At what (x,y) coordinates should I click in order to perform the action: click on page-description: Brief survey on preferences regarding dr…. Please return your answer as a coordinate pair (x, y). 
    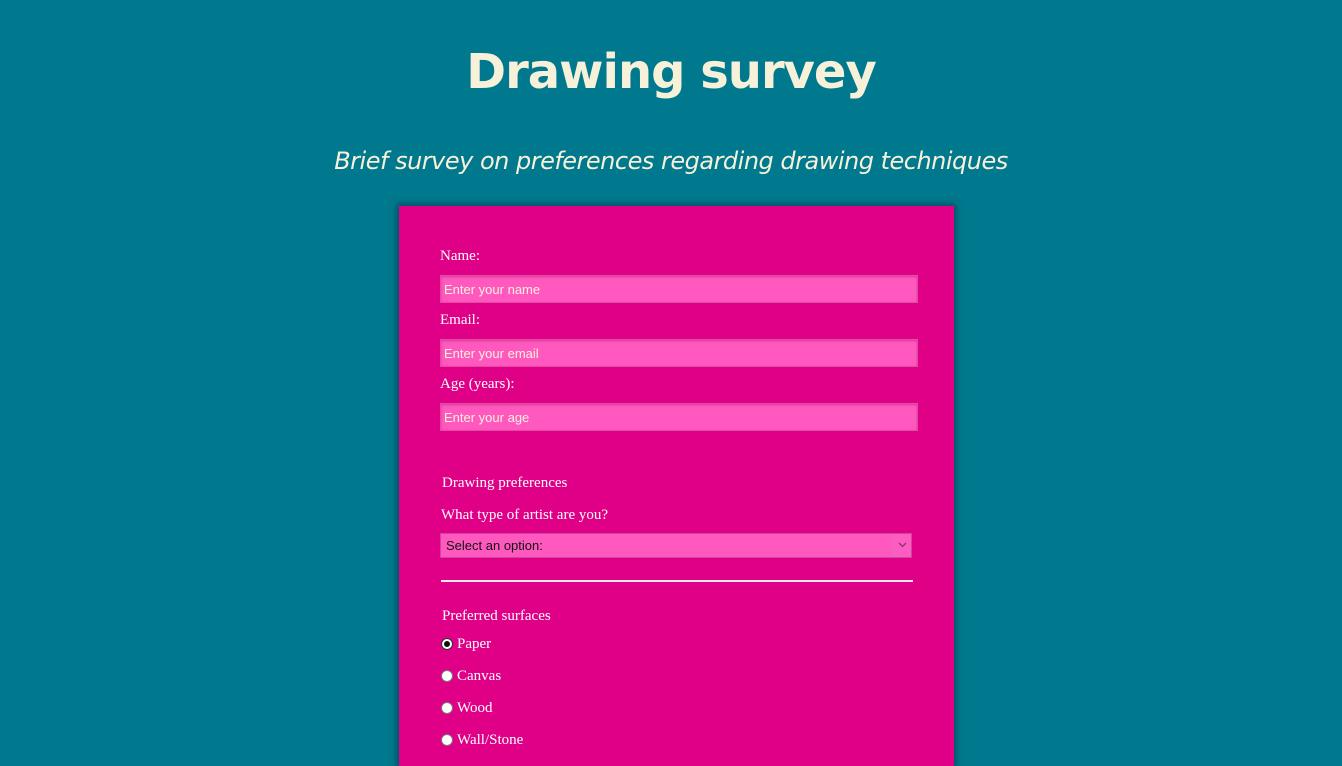
    Looking at the image, I should click on (671, 161).